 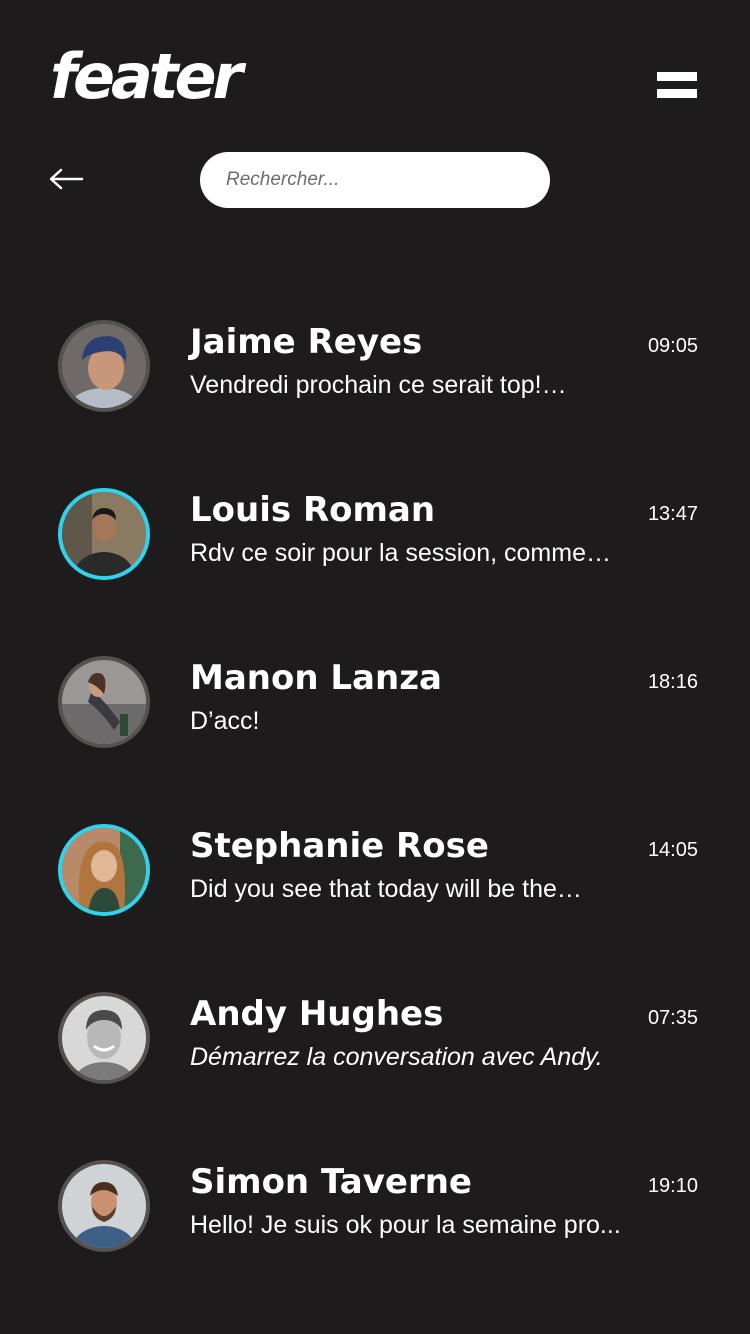 I want to click on app-logo: feater, so click(x=146, y=76).